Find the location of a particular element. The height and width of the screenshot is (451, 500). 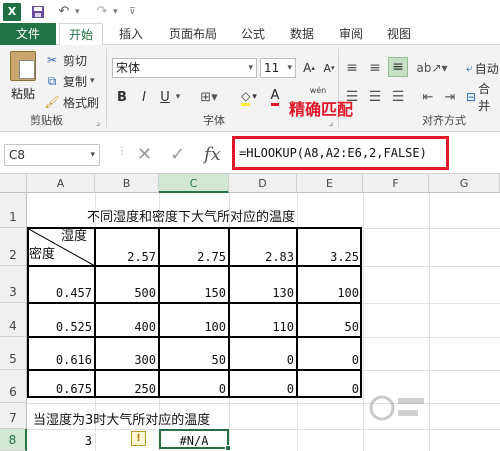

font-color-icon: A is located at coordinates (275, 97).